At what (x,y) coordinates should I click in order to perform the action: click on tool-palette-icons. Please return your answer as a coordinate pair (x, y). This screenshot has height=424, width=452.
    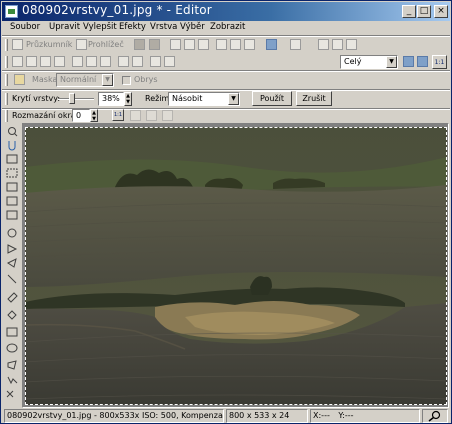
    Looking at the image, I should click on (12, 262).